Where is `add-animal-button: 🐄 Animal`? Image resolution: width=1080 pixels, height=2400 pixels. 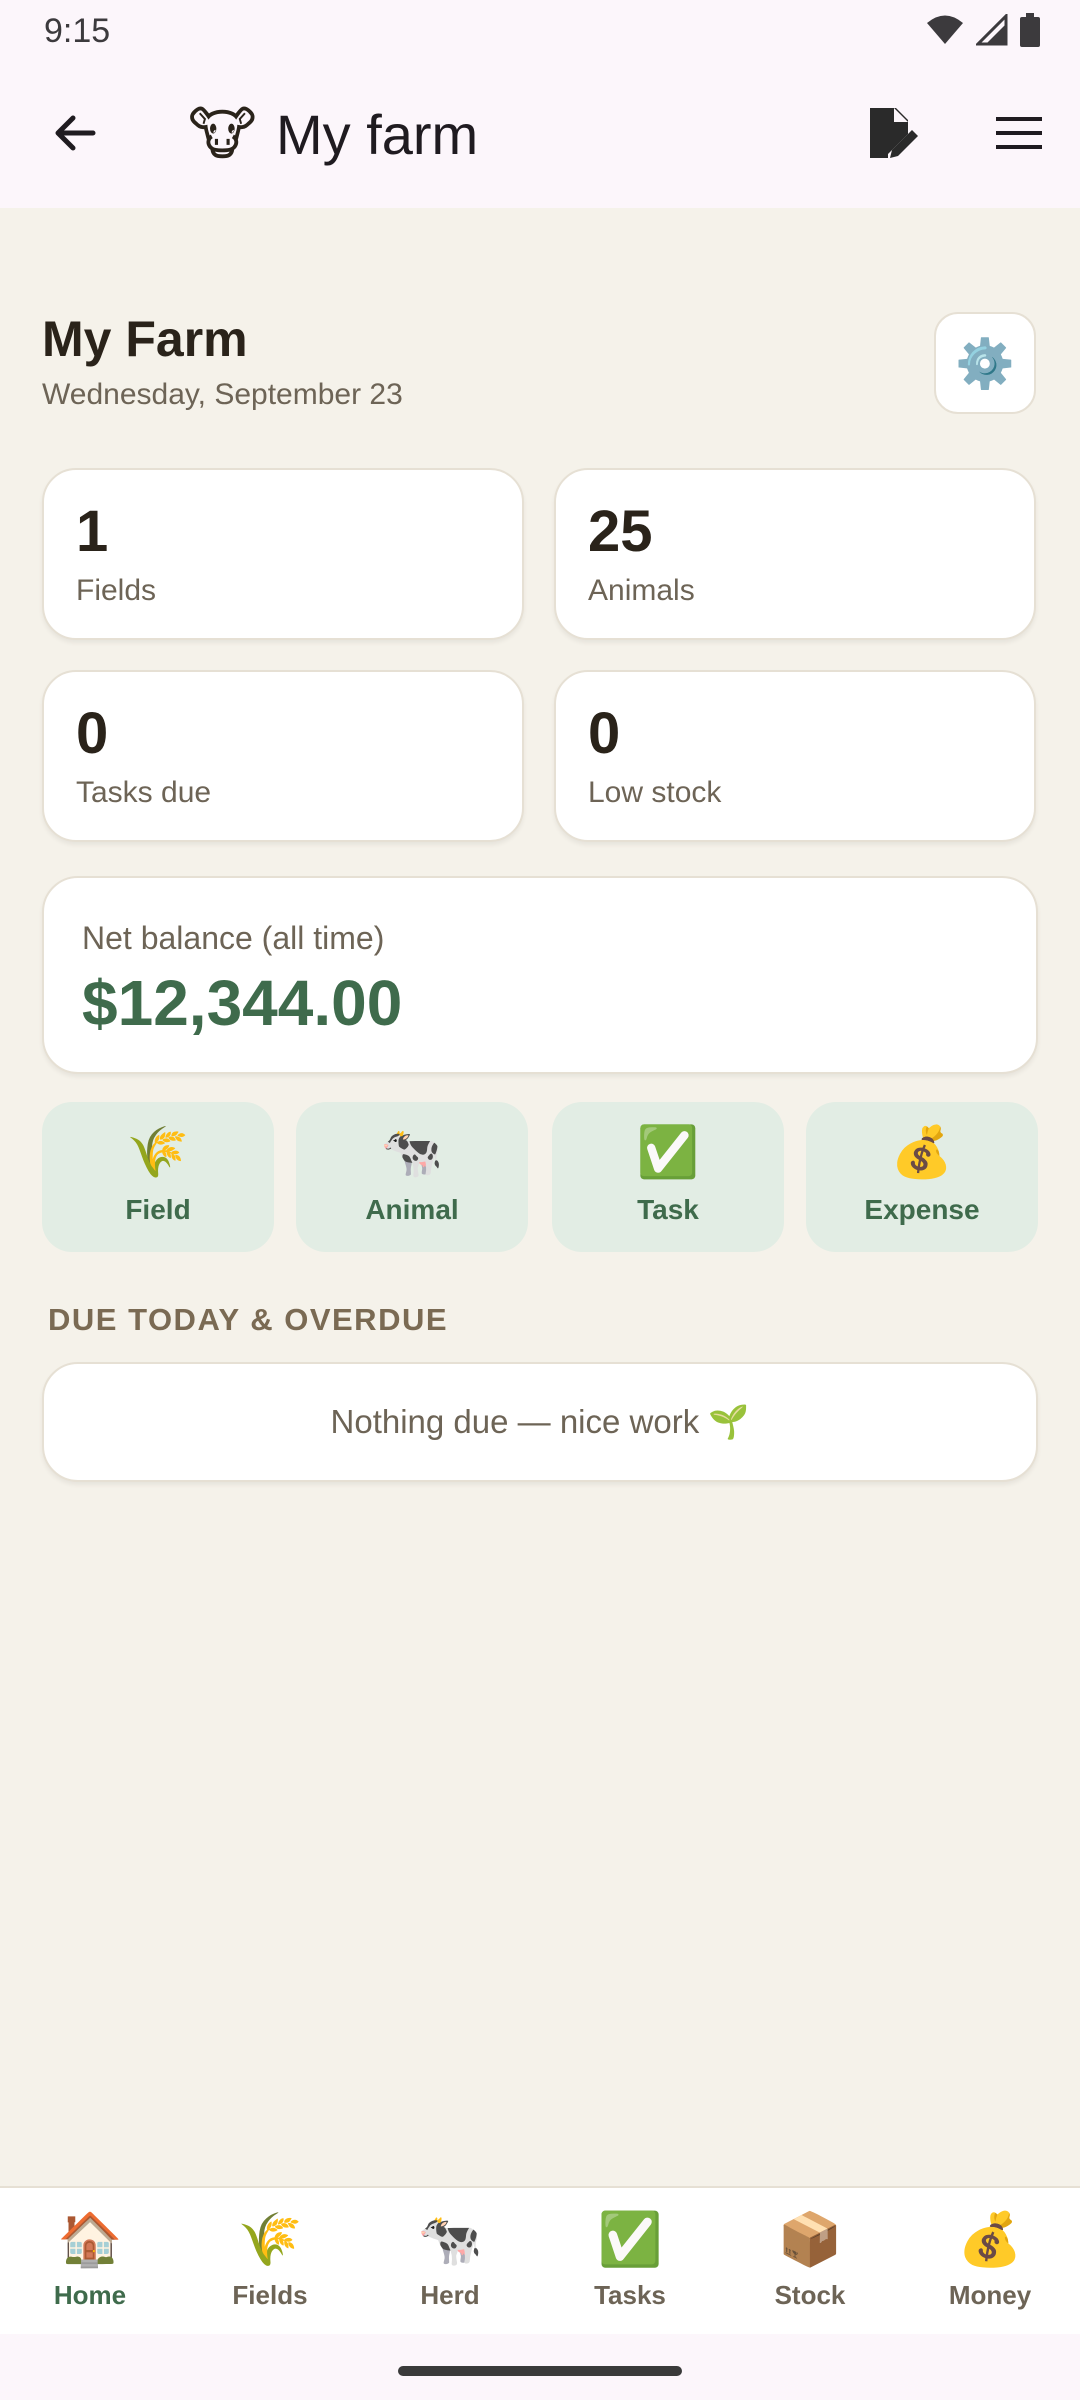 add-animal-button: 🐄 Animal is located at coordinates (412, 1177).